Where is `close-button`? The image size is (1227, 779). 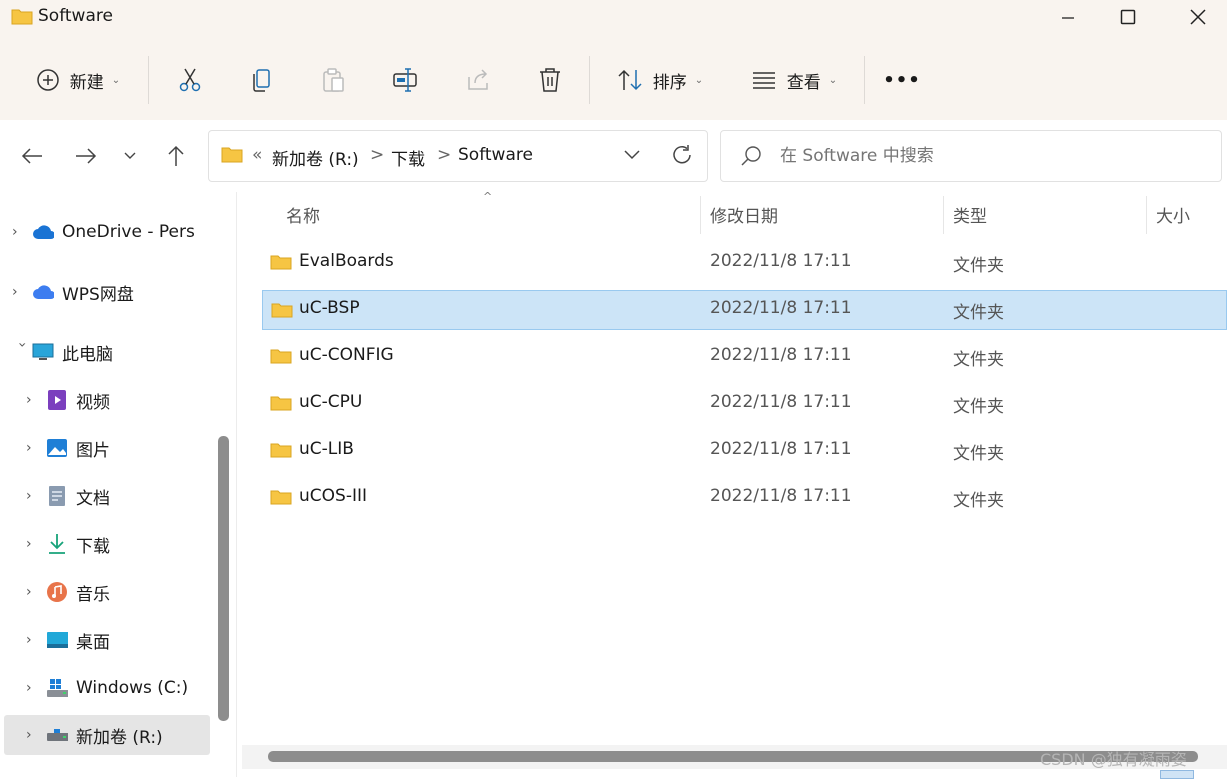
close-button is located at coordinates (1197, 17).